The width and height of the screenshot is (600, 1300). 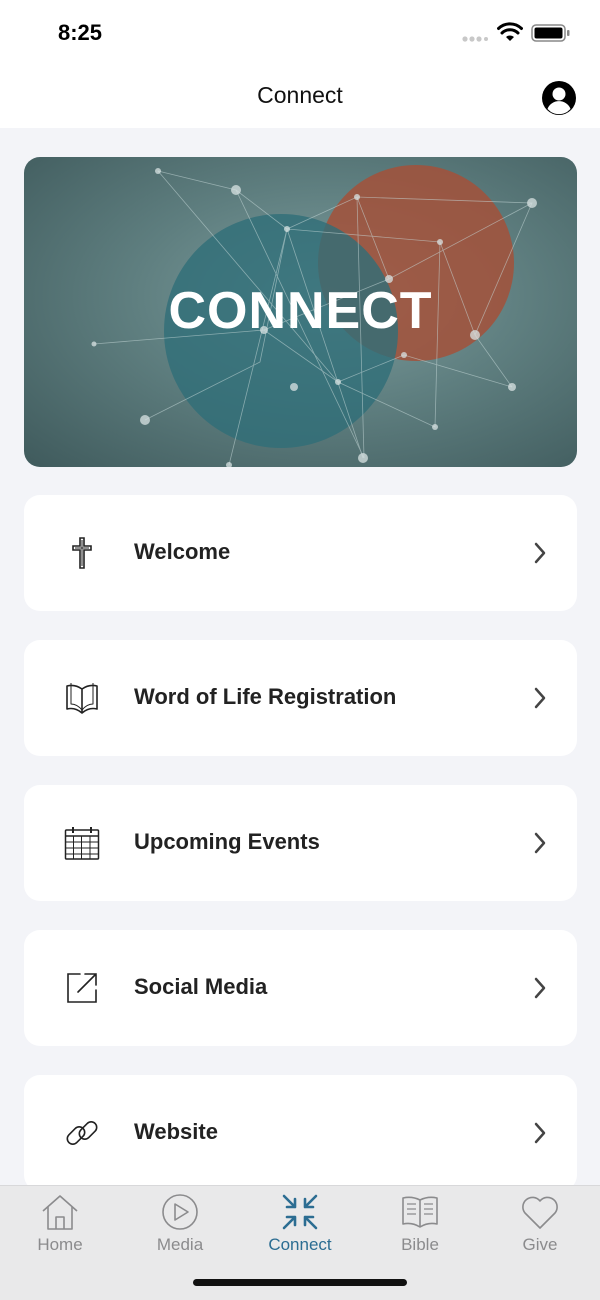 What do you see at coordinates (300, 1244) in the screenshot?
I see `tab-label: Connect` at bounding box center [300, 1244].